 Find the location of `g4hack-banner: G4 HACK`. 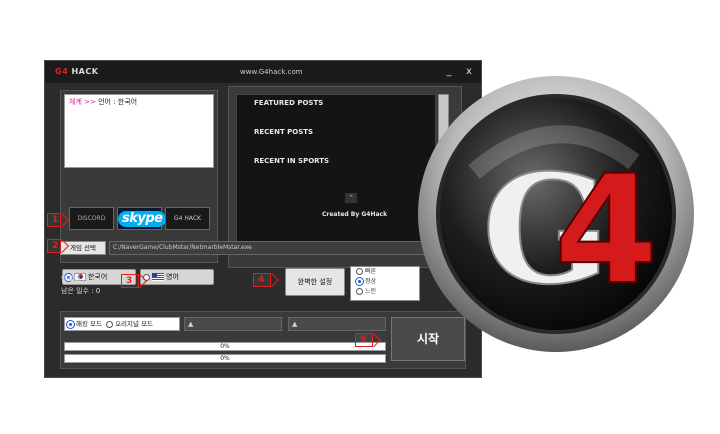

g4hack-banner: G4 HACK is located at coordinates (187, 218).